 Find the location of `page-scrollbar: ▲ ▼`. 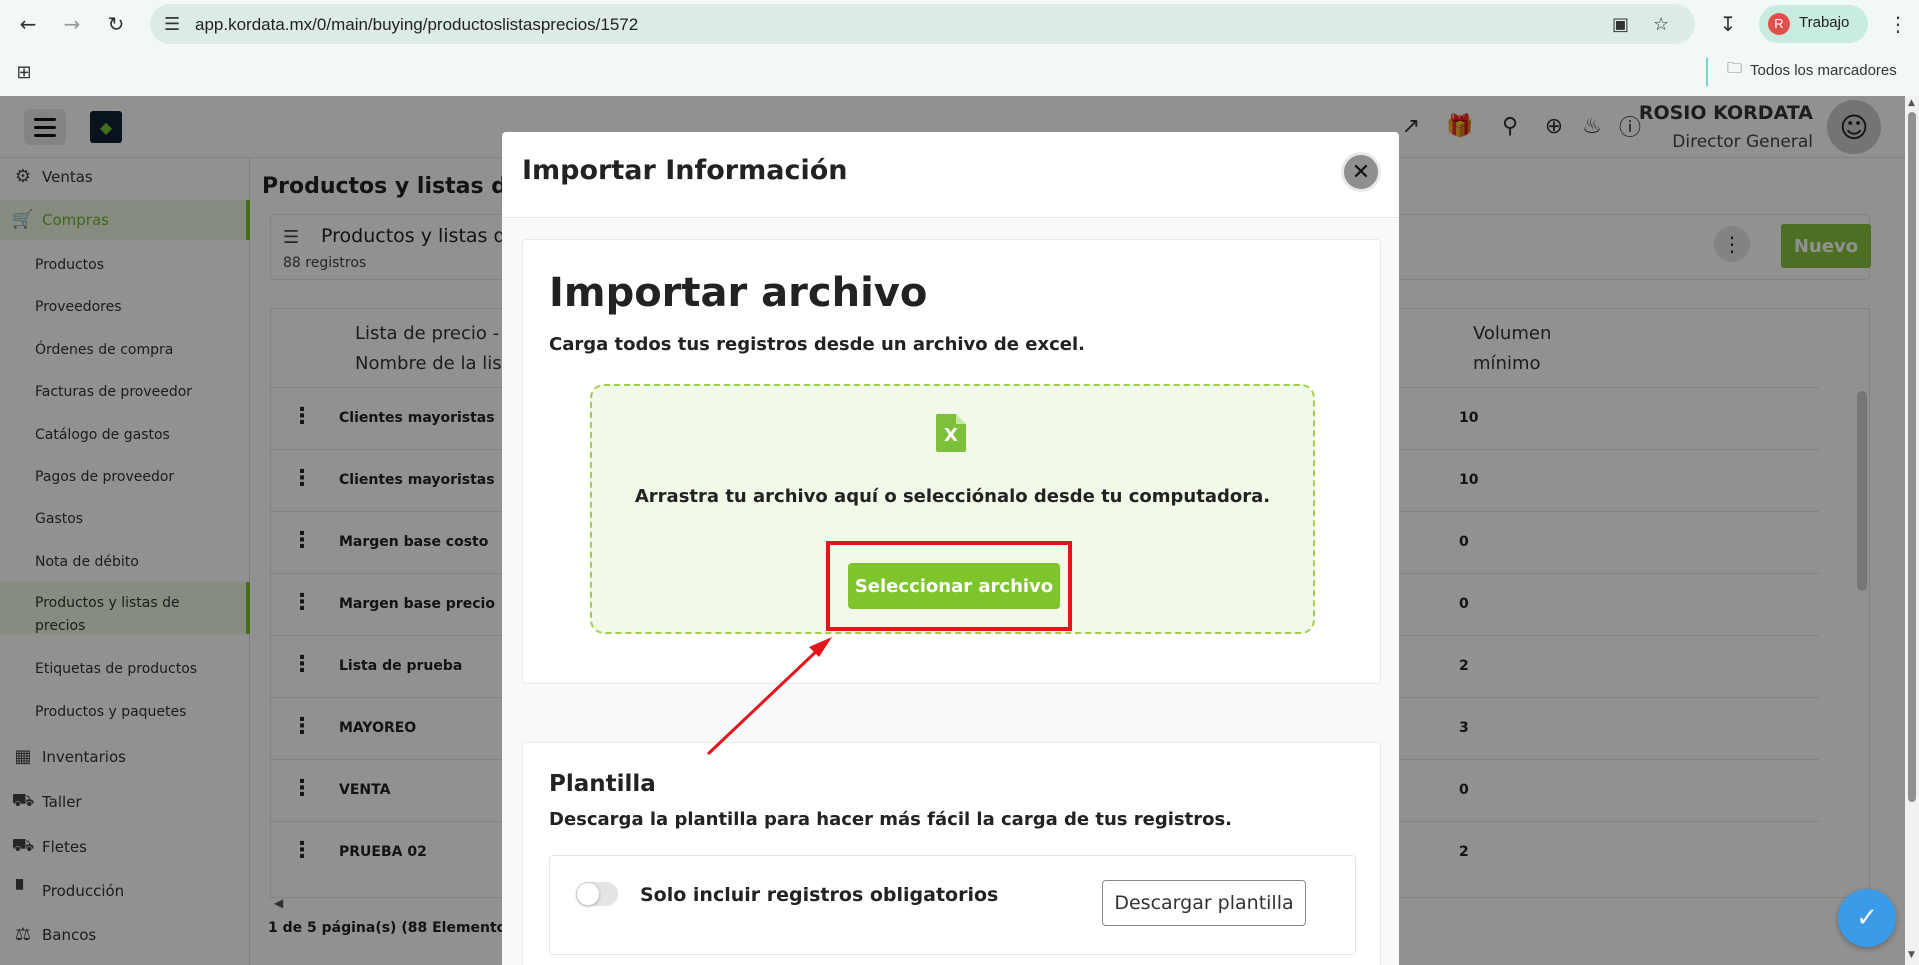

page-scrollbar: ▲ ▼ is located at coordinates (1912, 530).